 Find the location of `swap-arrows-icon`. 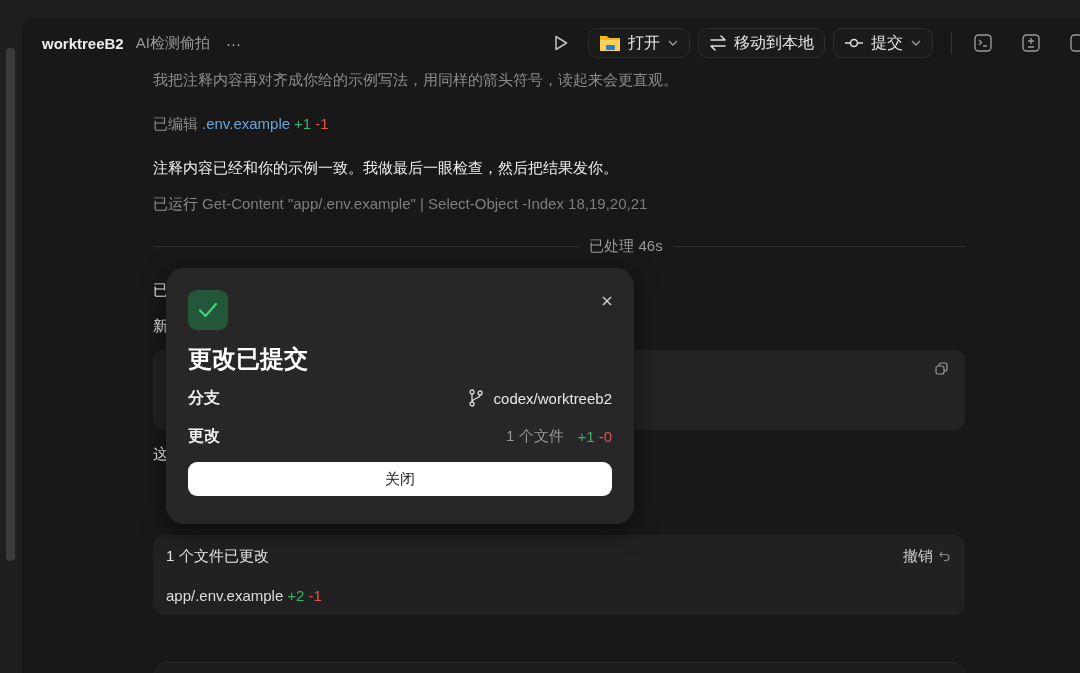

swap-arrows-icon is located at coordinates (718, 43).